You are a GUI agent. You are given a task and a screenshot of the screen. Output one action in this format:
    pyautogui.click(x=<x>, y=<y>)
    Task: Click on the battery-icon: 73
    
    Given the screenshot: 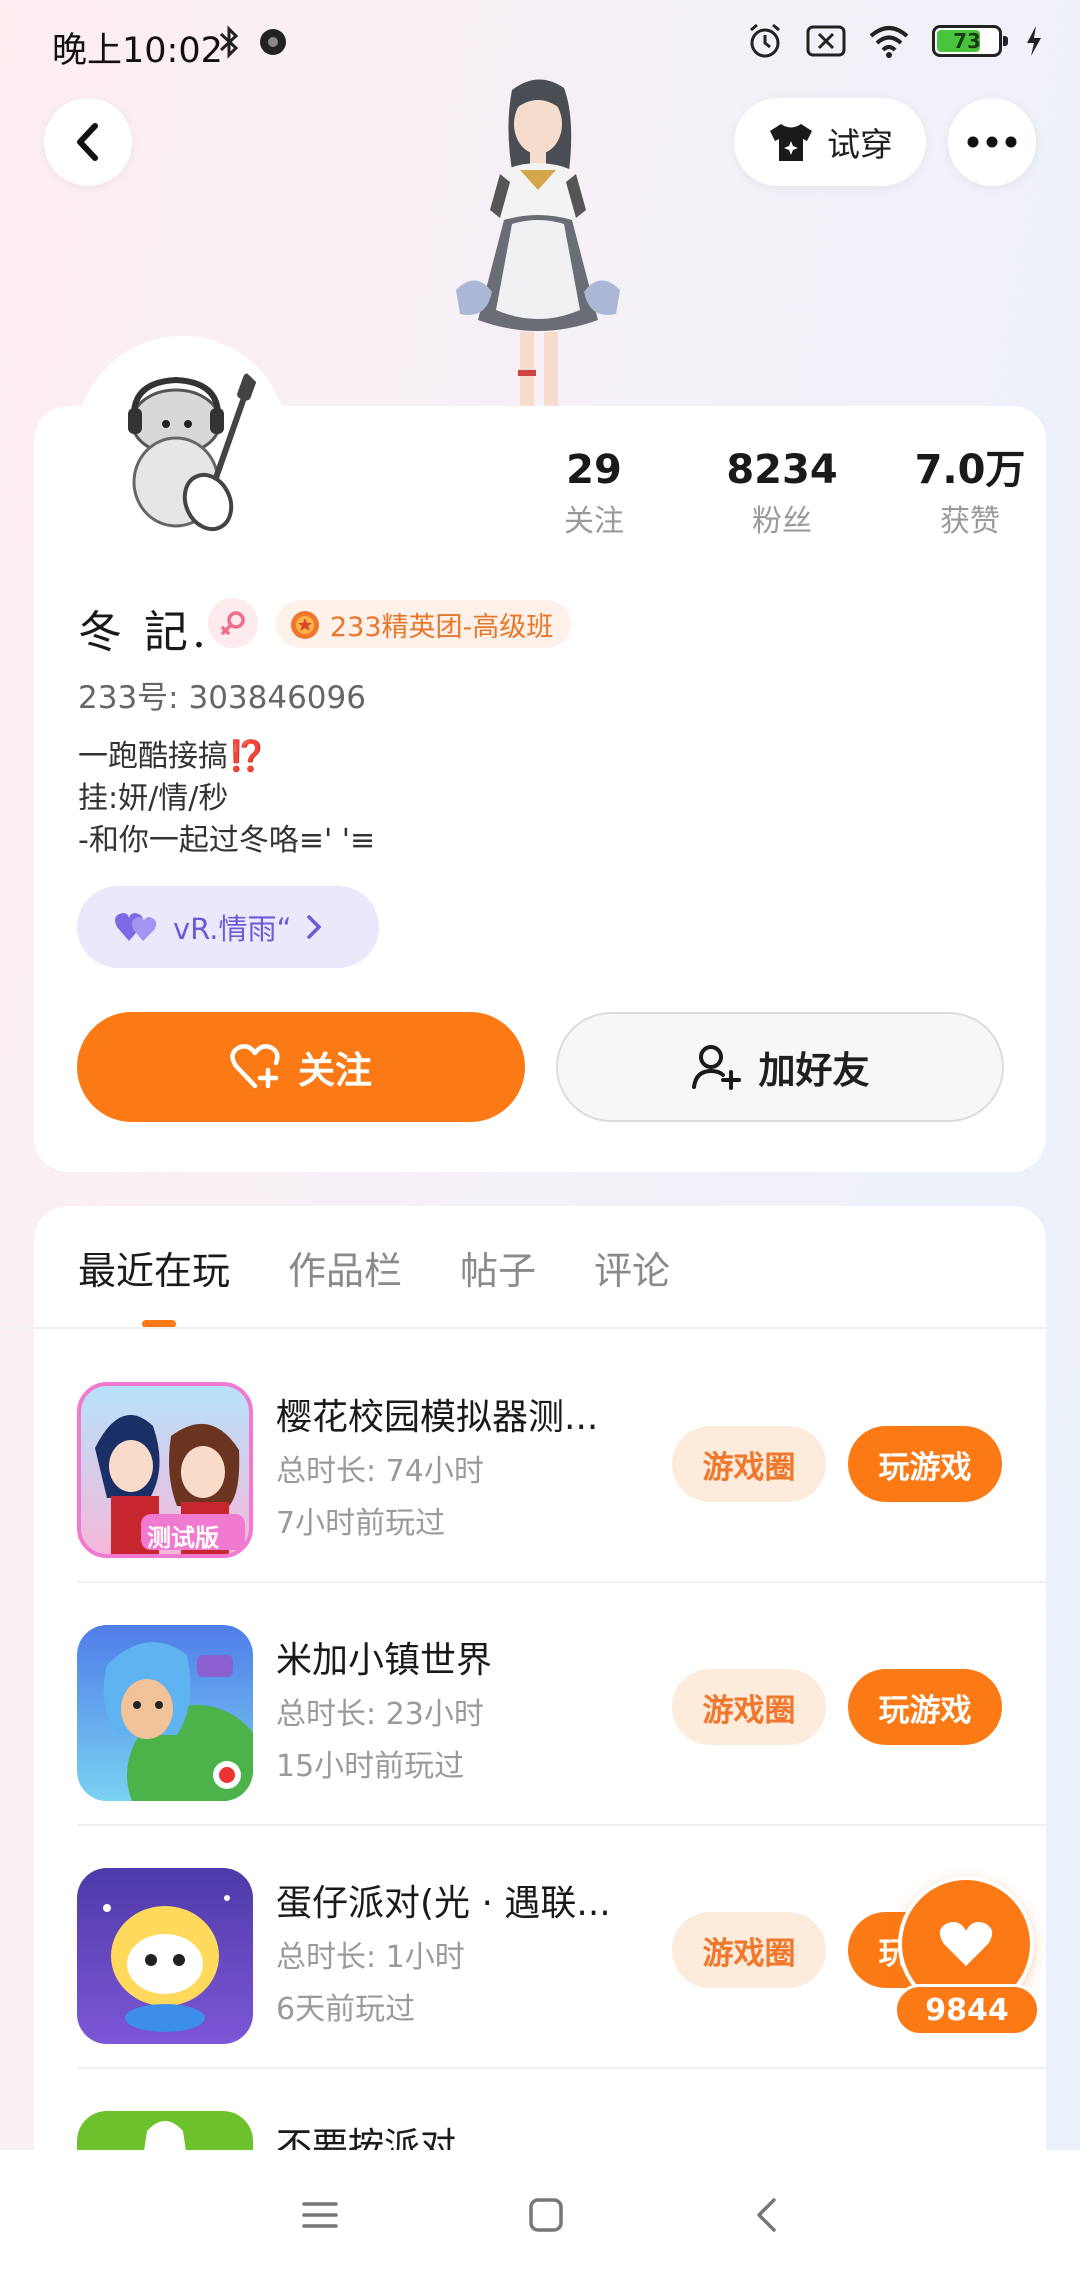 What is the action you would take?
    pyautogui.click(x=970, y=41)
    